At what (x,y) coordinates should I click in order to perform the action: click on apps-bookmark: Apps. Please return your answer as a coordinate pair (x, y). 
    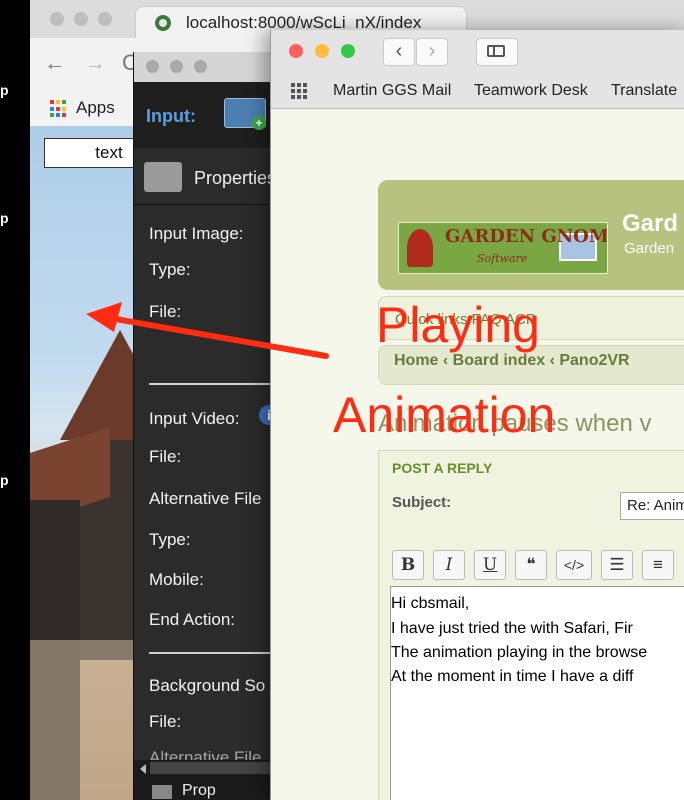
    Looking at the image, I should click on (95, 108).